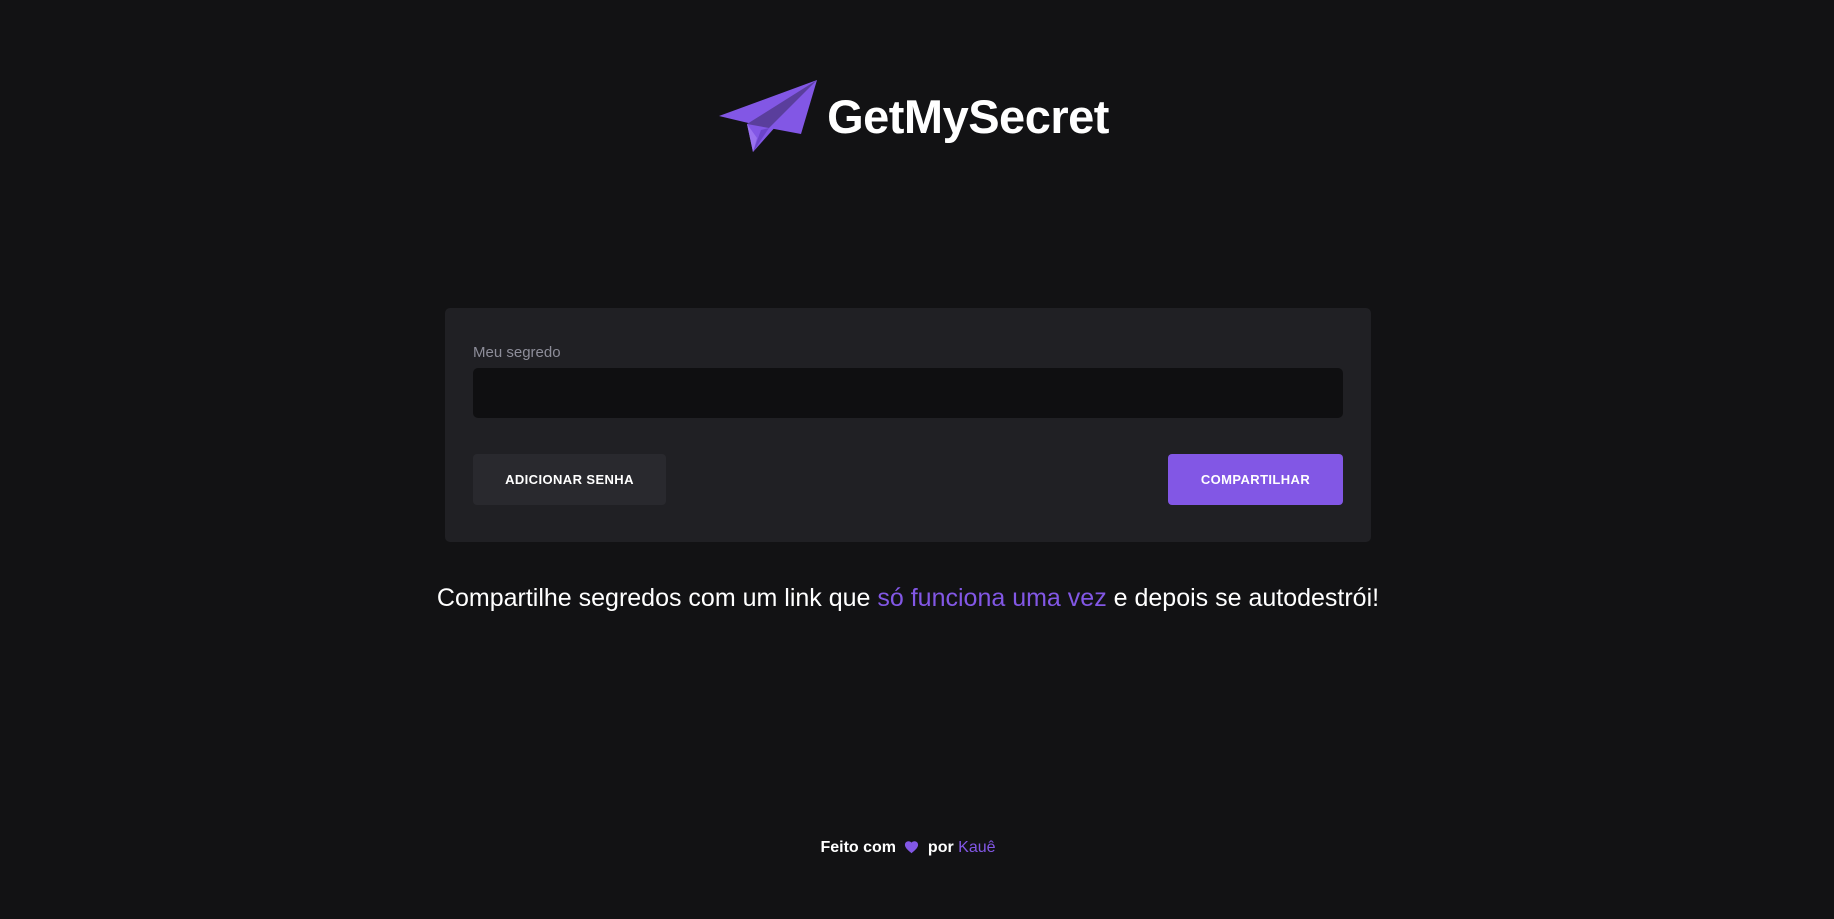 The width and height of the screenshot is (1834, 919). What do you see at coordinates (768, 116) in the screenshot?
I see `paper-plane-icon` at bounding box center [768, 116].